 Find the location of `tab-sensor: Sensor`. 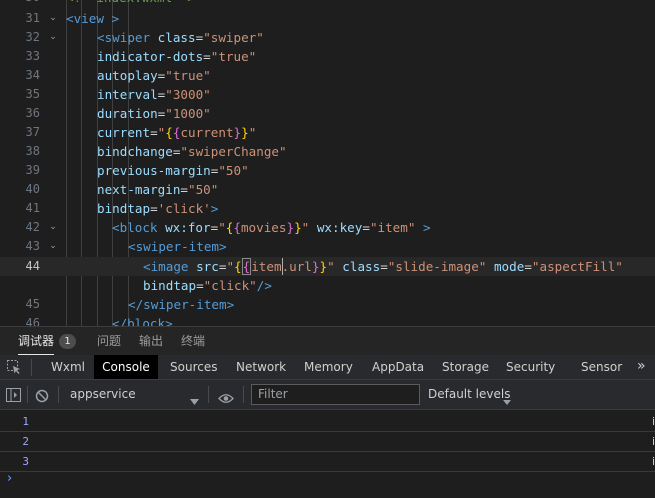

tab-sensor: Sensor is located at coordinates (601, 367).